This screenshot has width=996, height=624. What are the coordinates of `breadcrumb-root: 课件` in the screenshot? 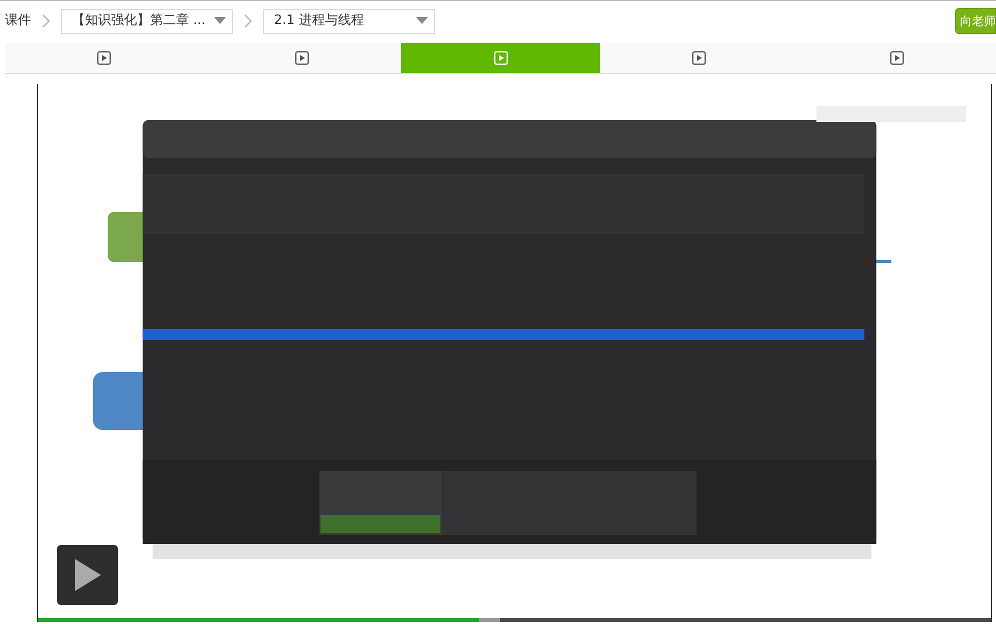 It's located at (18, 21).